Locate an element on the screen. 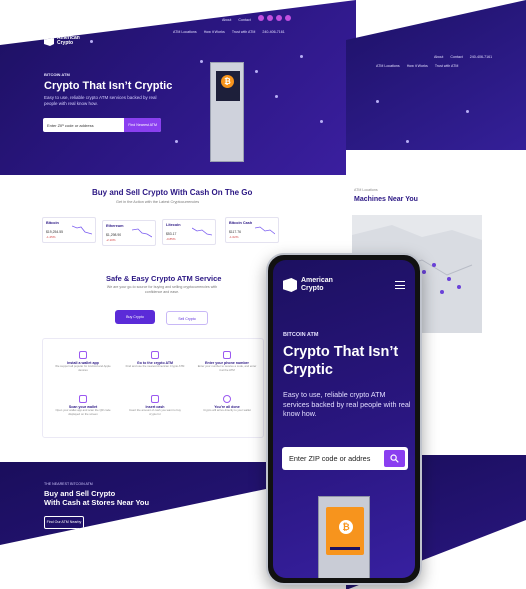  coin-change: -0.85% is located at coordinates (171, 239).